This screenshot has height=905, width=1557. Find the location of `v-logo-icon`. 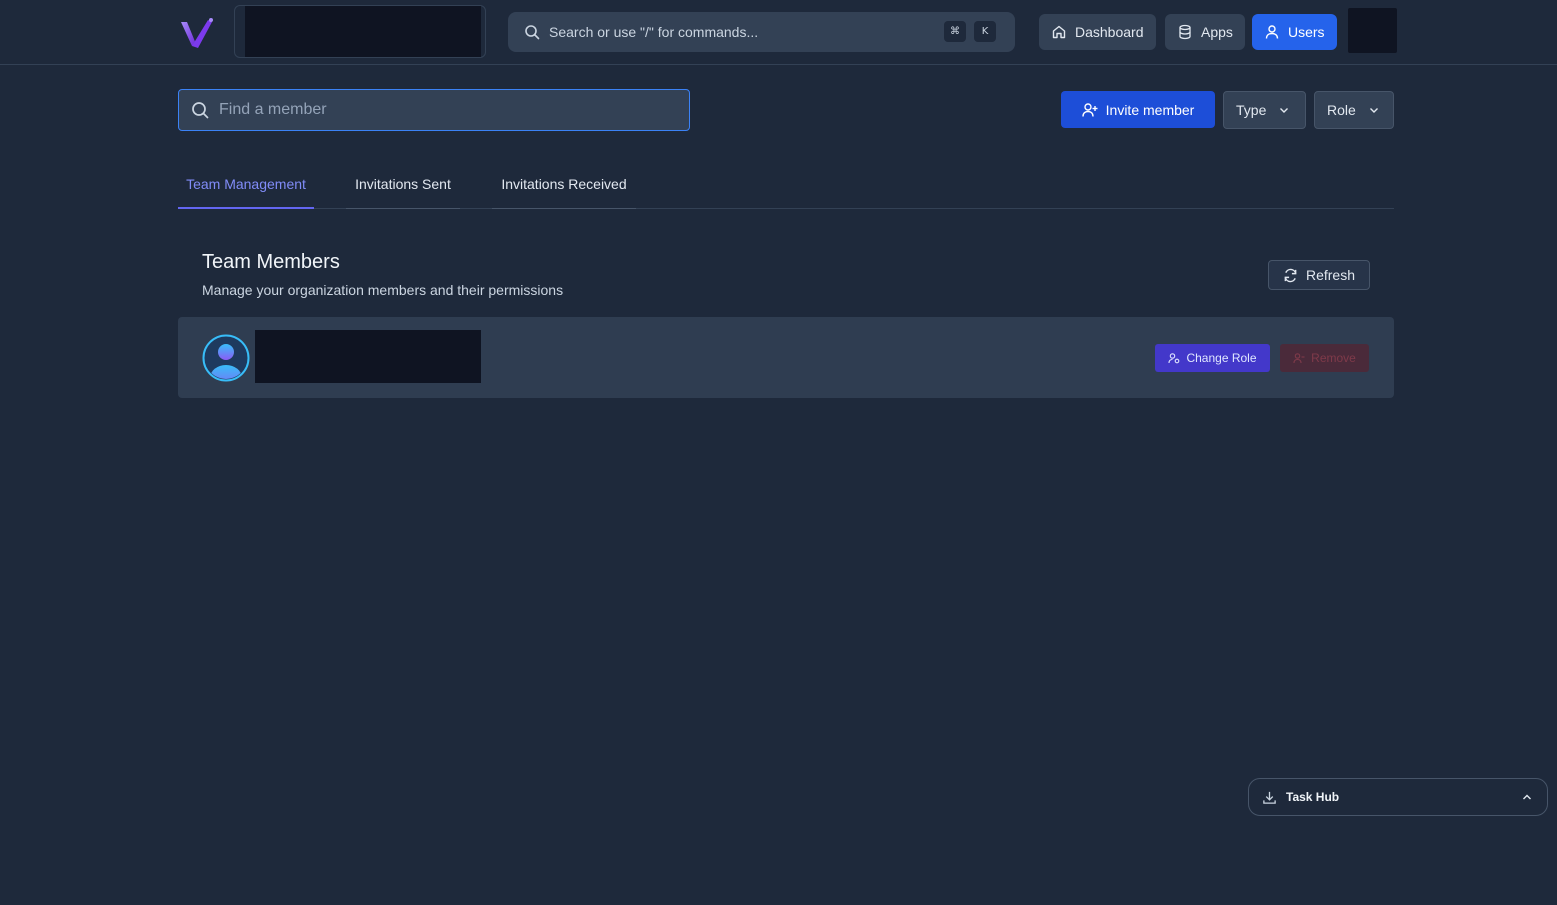

v-logo-icon is located at coordinates (198, 32).